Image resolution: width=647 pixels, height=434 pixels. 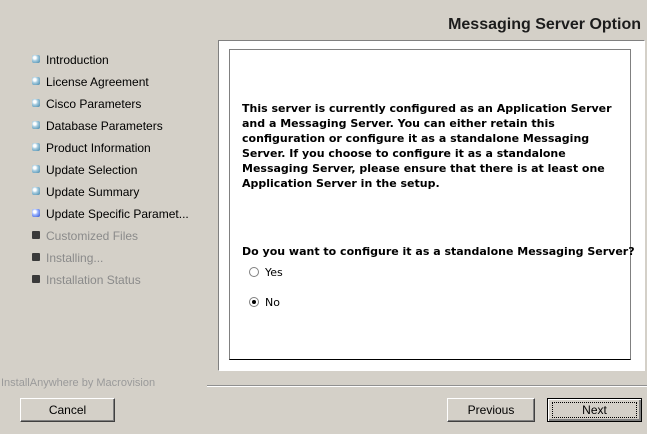 I want to click on step-update-selection: Update Selection, so click(x=110, y=174).